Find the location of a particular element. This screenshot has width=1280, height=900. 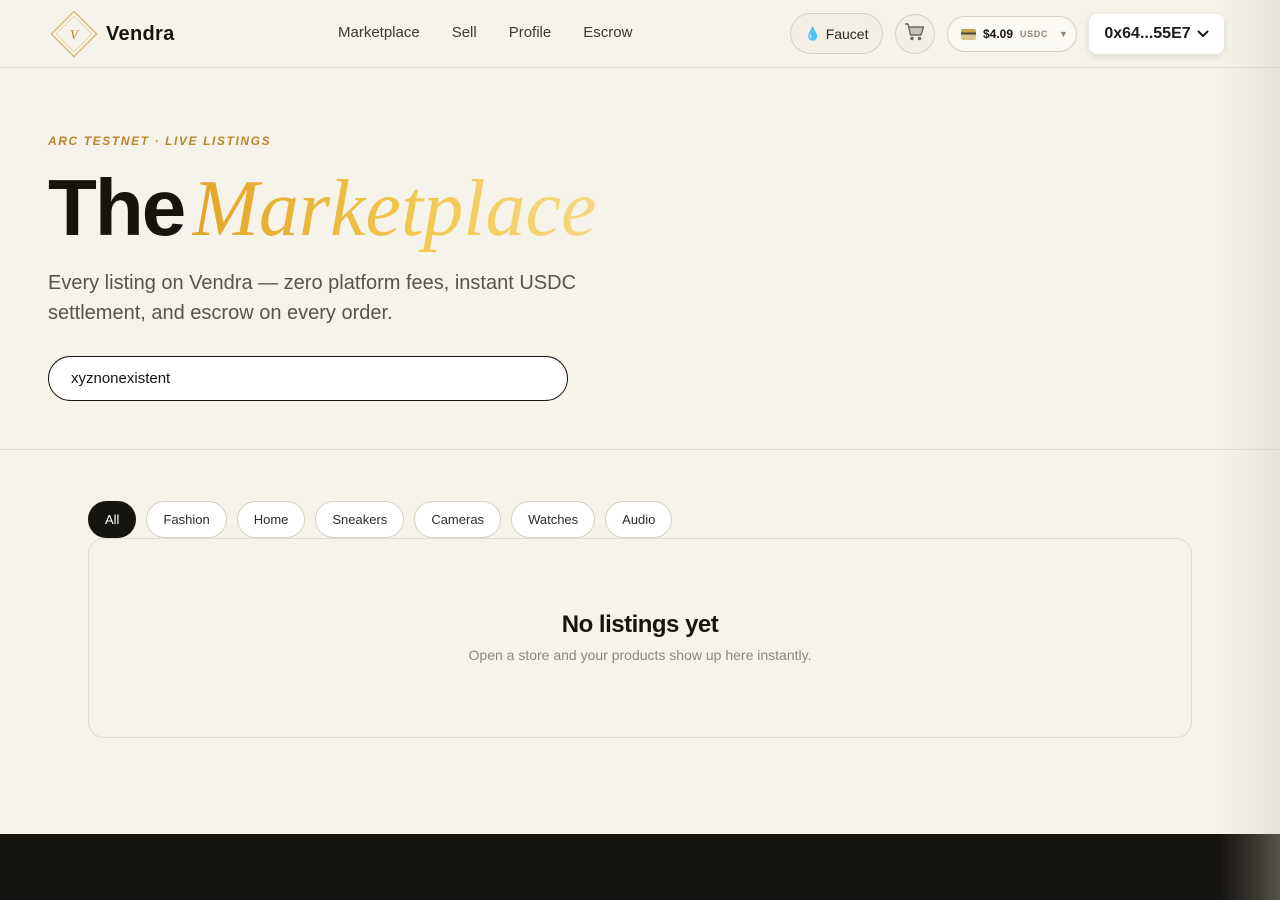

cart-button is located at coordinates (915, 34).